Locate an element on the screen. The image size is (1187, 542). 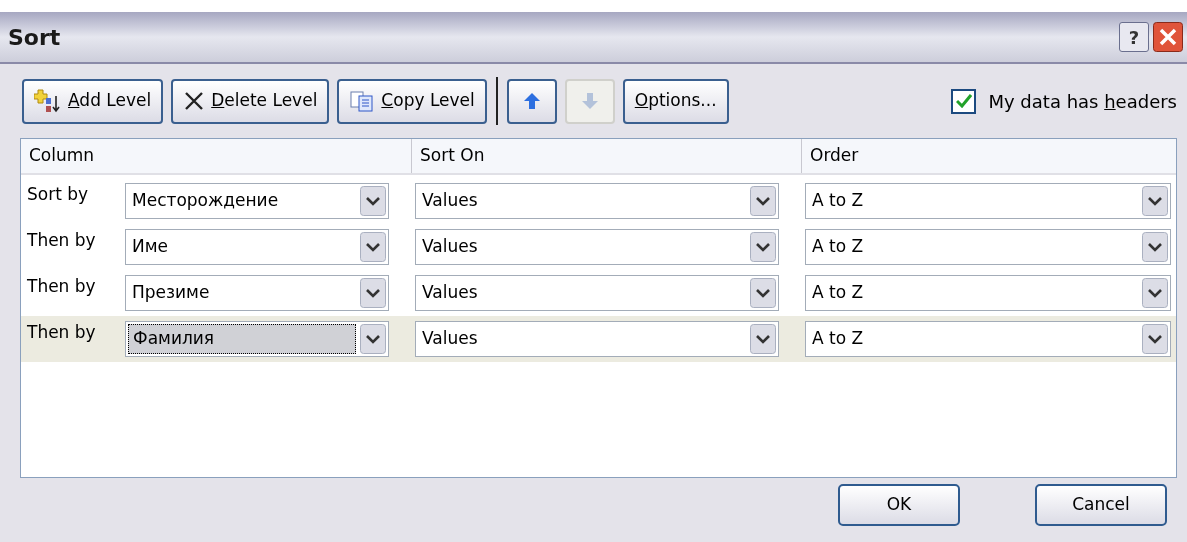
column-dropdown: Презиме is located at coordinates (257, 293).